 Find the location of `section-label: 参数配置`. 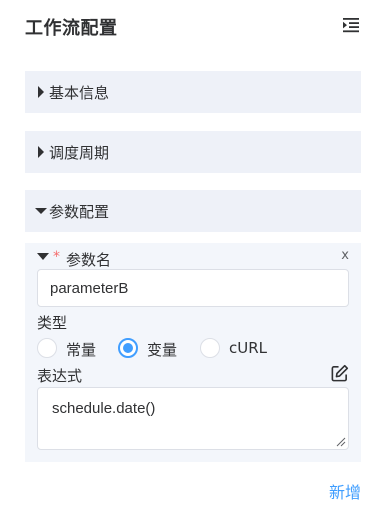

section-label: 参数配置 is located at coordinates (79, 212).